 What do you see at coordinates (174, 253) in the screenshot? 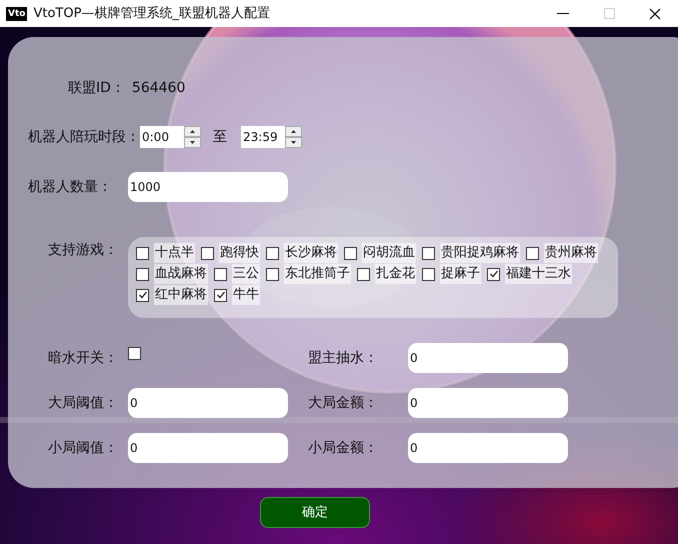
I see `game-label: 十点半` at bounding box center [174, 253].